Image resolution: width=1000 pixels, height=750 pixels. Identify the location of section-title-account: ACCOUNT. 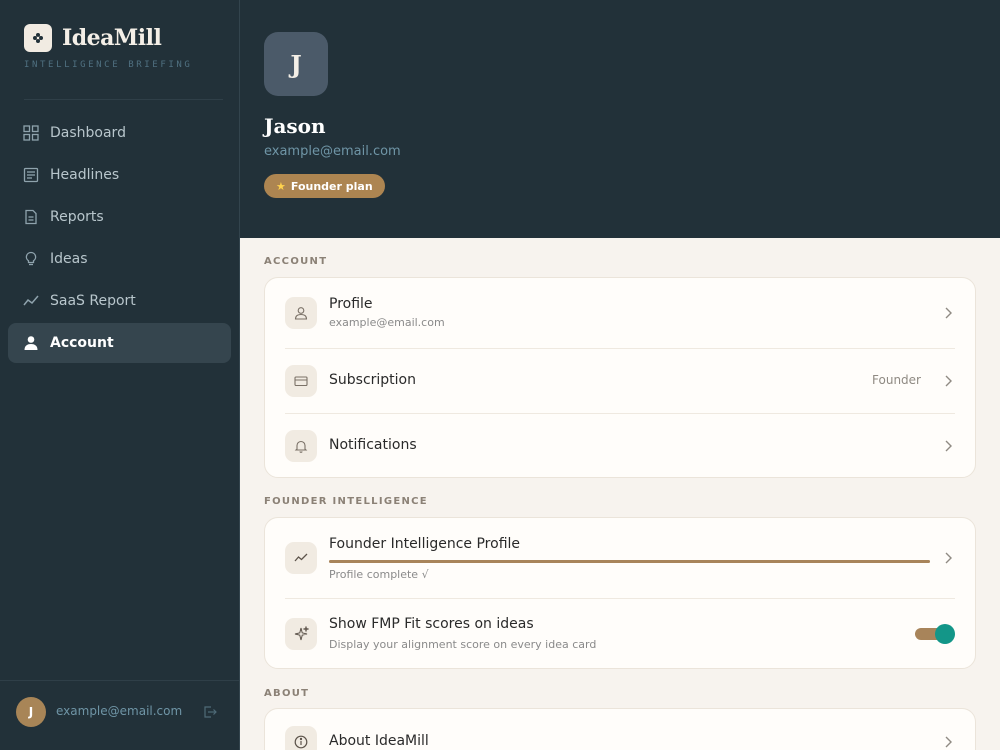
(296, 261).